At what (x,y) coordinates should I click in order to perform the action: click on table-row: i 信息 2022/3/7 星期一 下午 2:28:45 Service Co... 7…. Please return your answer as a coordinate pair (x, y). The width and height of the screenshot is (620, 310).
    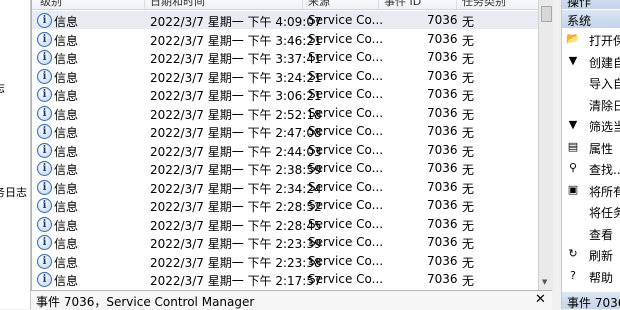
    Looking at the image, I should click on (285, 224).